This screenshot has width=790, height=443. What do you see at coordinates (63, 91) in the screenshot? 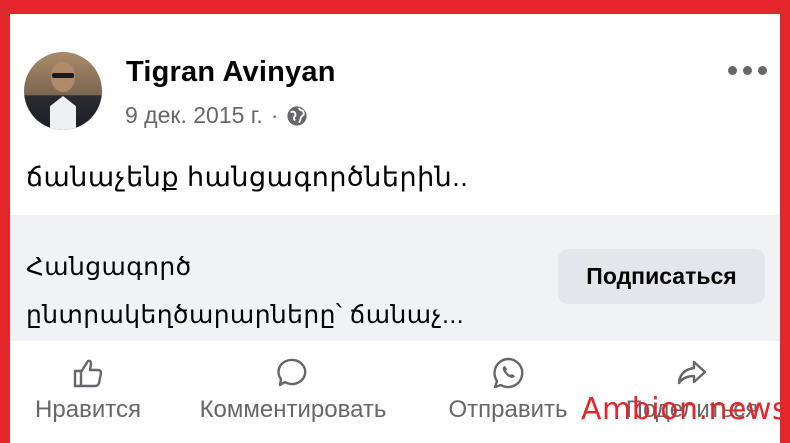
I see `avatar` at bounding box center [63, 91].